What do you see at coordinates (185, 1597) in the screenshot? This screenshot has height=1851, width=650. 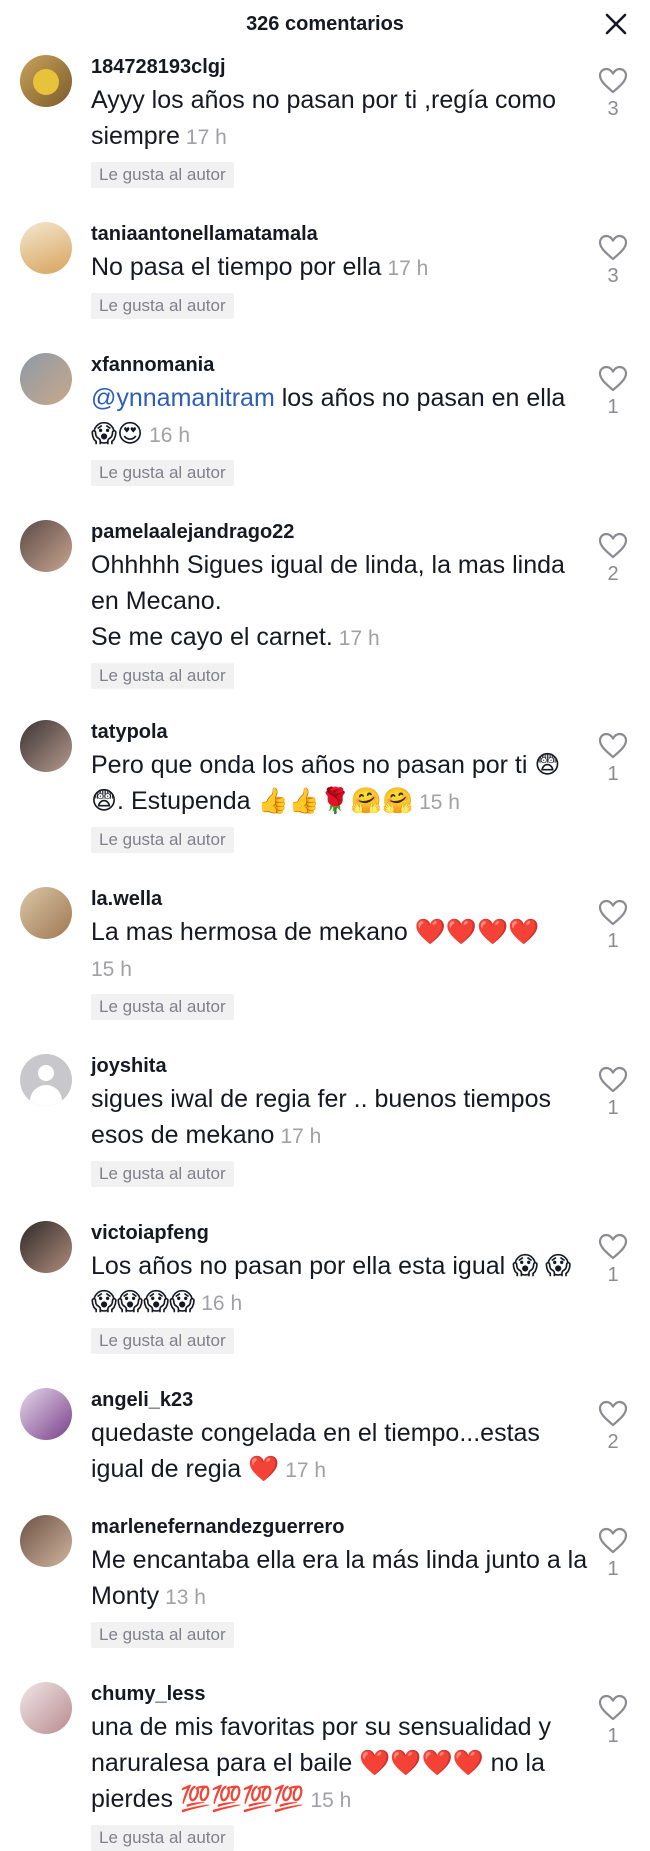 I see `comment-time: 13 h` at bounding box center [185, 1597].